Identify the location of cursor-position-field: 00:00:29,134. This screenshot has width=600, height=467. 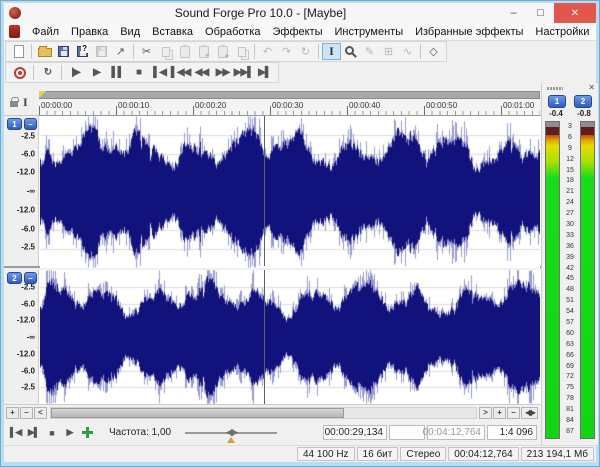
(355, 432).